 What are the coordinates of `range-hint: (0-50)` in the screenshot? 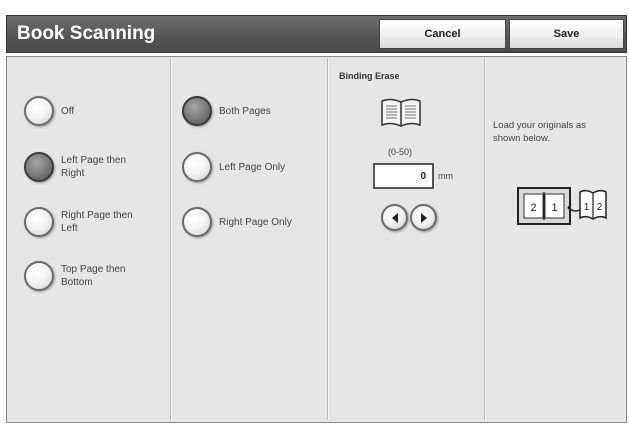 It's located at (400, 152).